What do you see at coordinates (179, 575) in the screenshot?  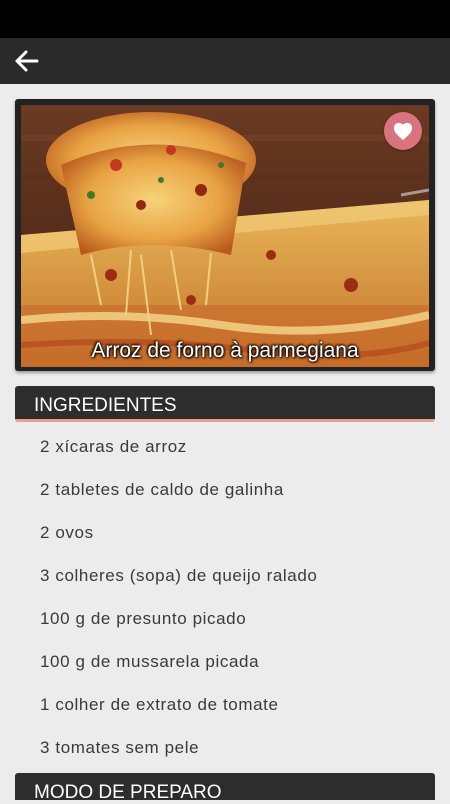 I see `list-item: 3 colheres (sopa) de queijo ralado` at bounding box center [179, 575].